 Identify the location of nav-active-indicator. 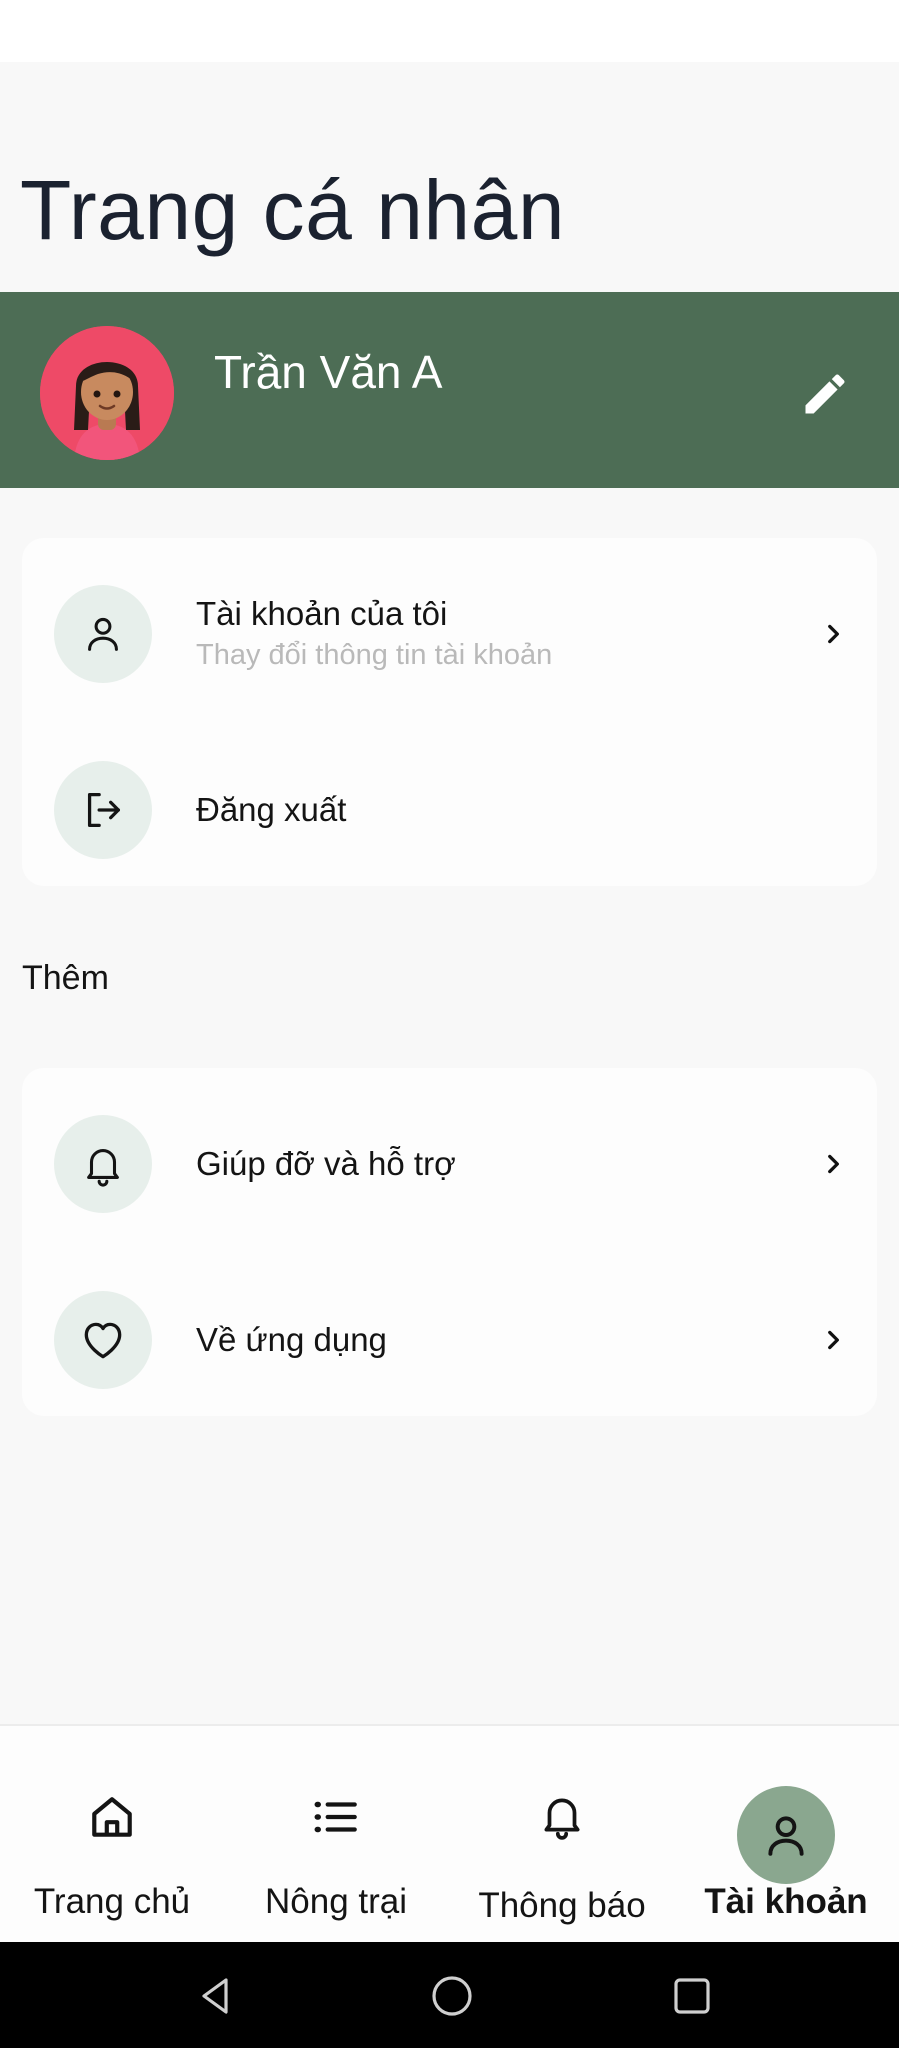
(786, 1835).